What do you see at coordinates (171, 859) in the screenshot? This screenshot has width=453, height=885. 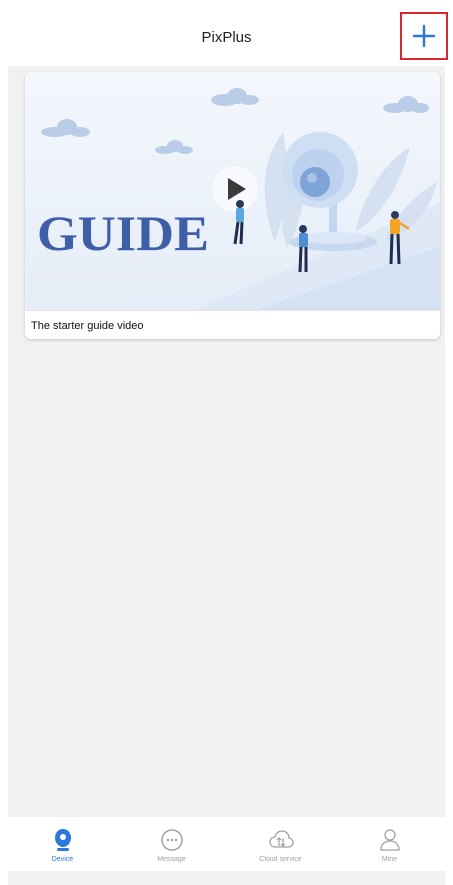 I see `tab-message-label: Message` at bounding box center [171, 859].